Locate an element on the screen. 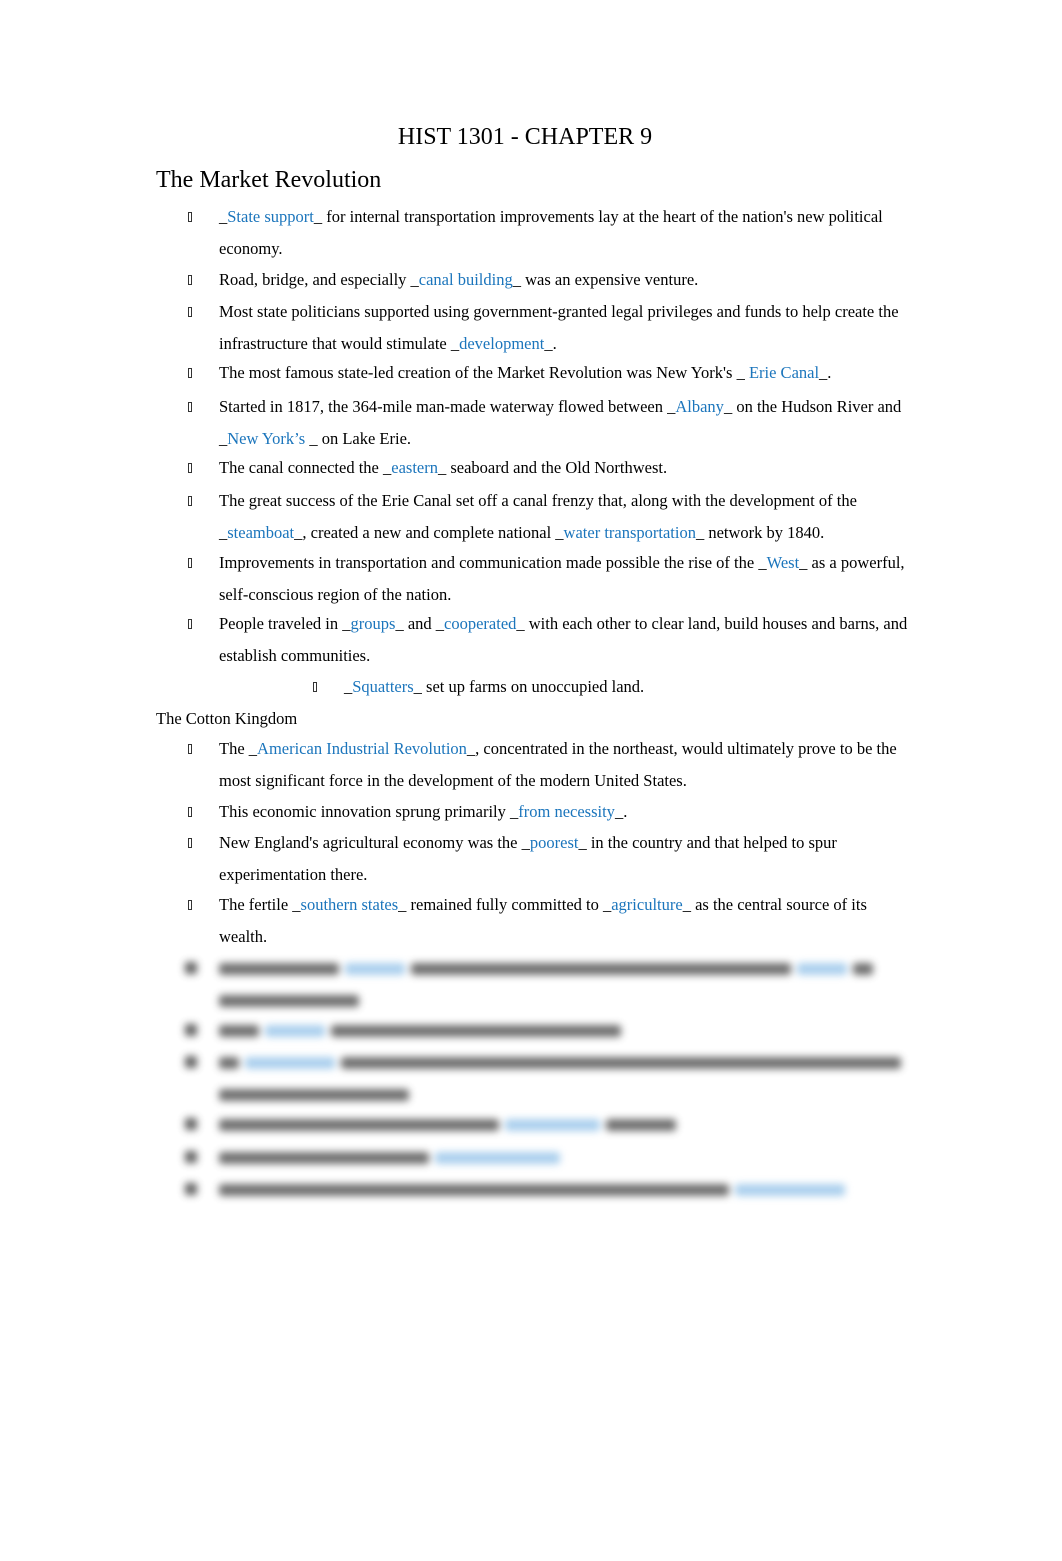 Image resolution: width=1062 pixels, height=1561 pixels. item-text: The _ is located at coordinates (238, 748).